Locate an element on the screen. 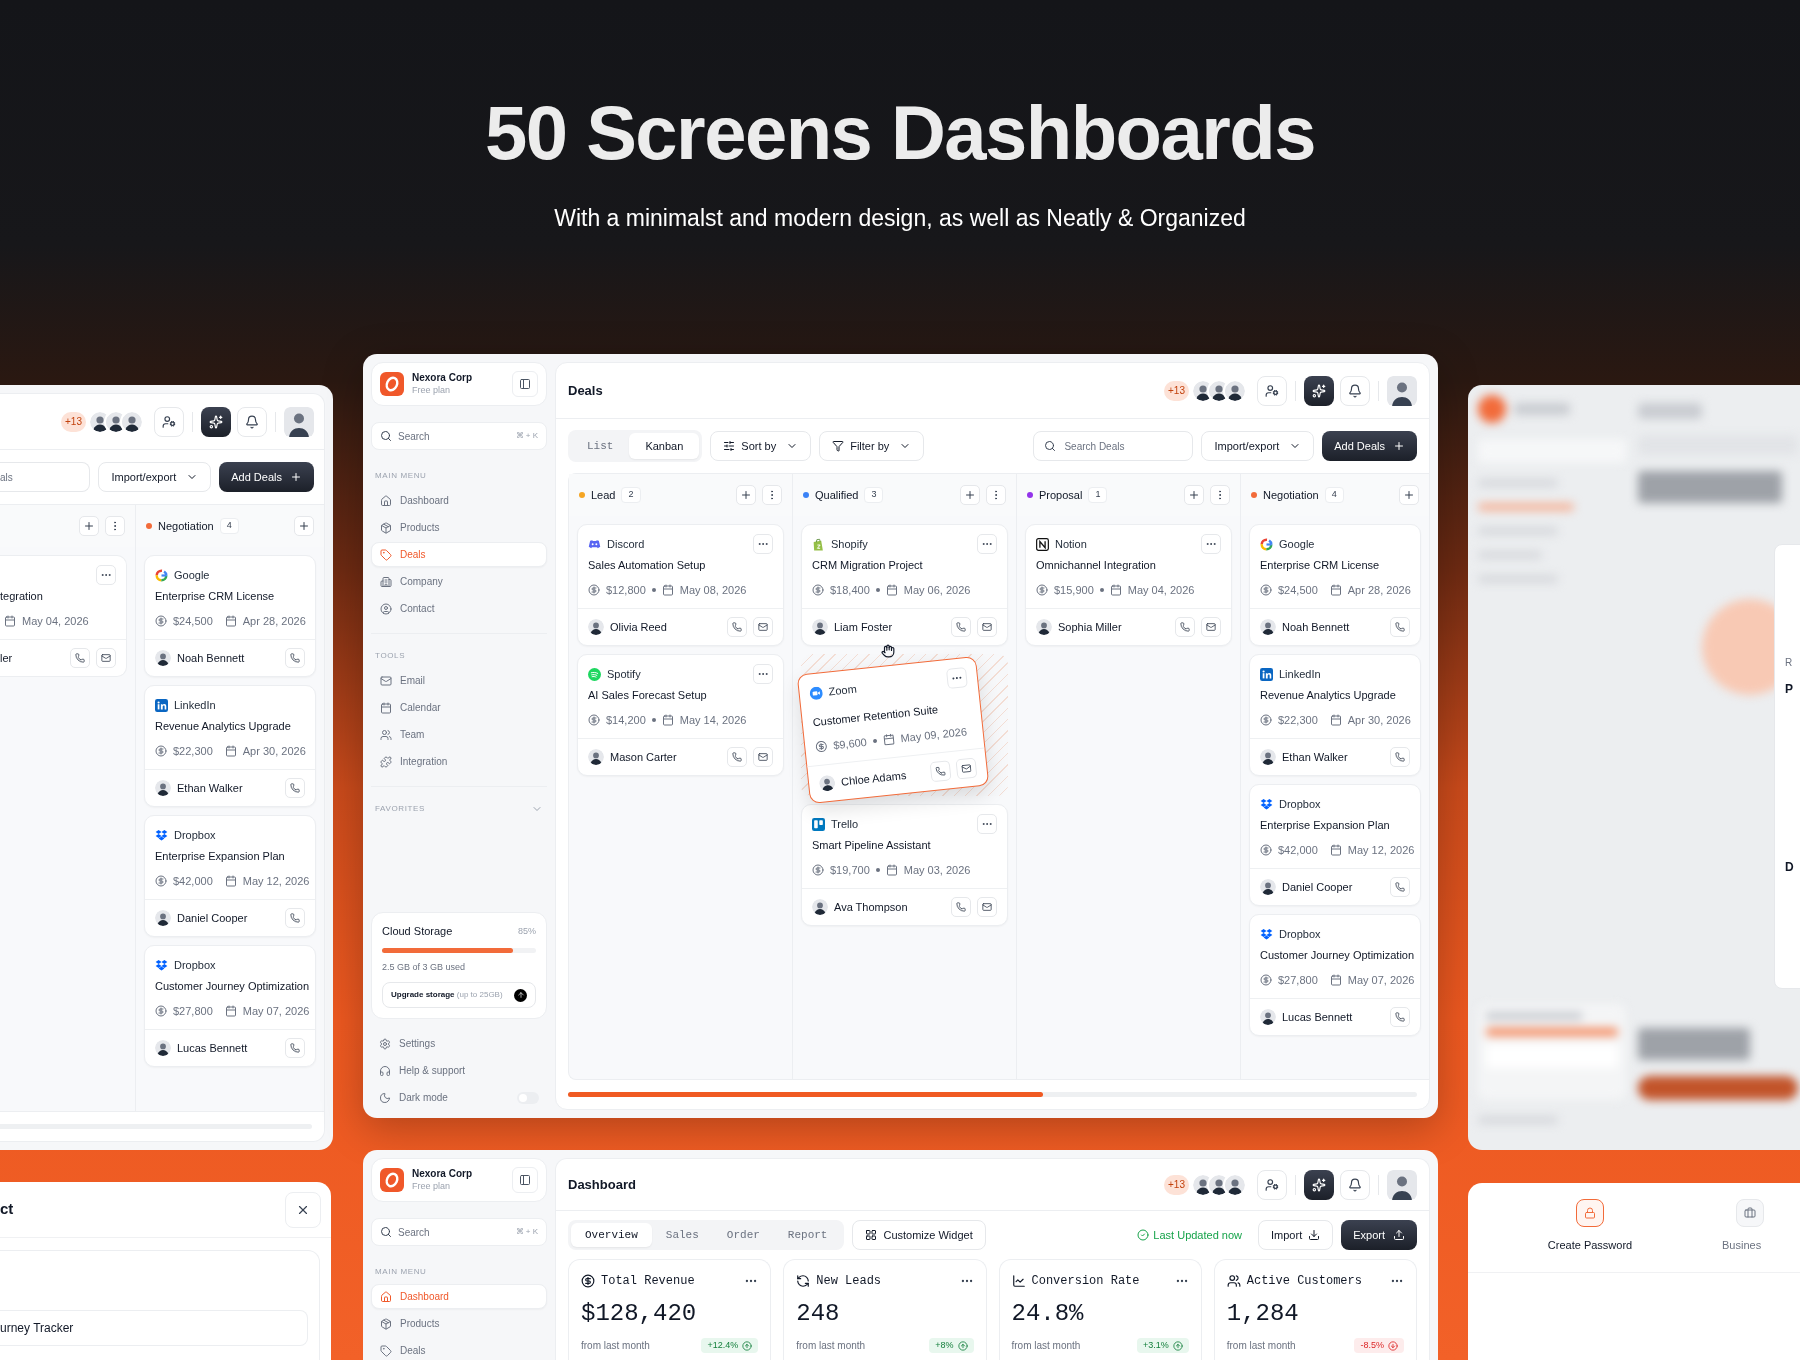  deal-card: Notion Omnichannel Integration $15,900 May 04, 2026 Sophia Miller is located at coordinates (1128, 585).